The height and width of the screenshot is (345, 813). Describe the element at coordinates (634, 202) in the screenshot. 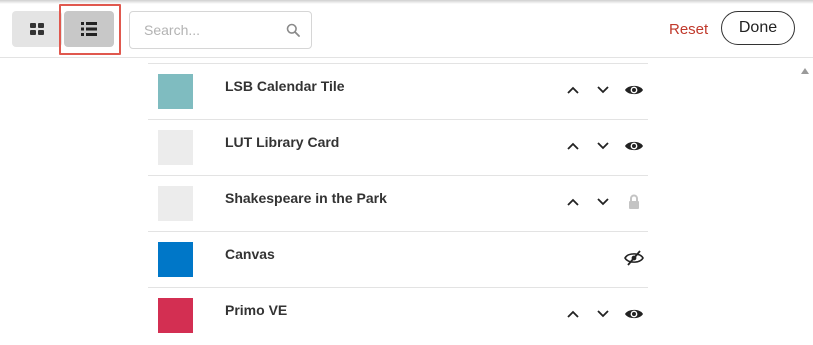

I see `lock-icon` at that location.